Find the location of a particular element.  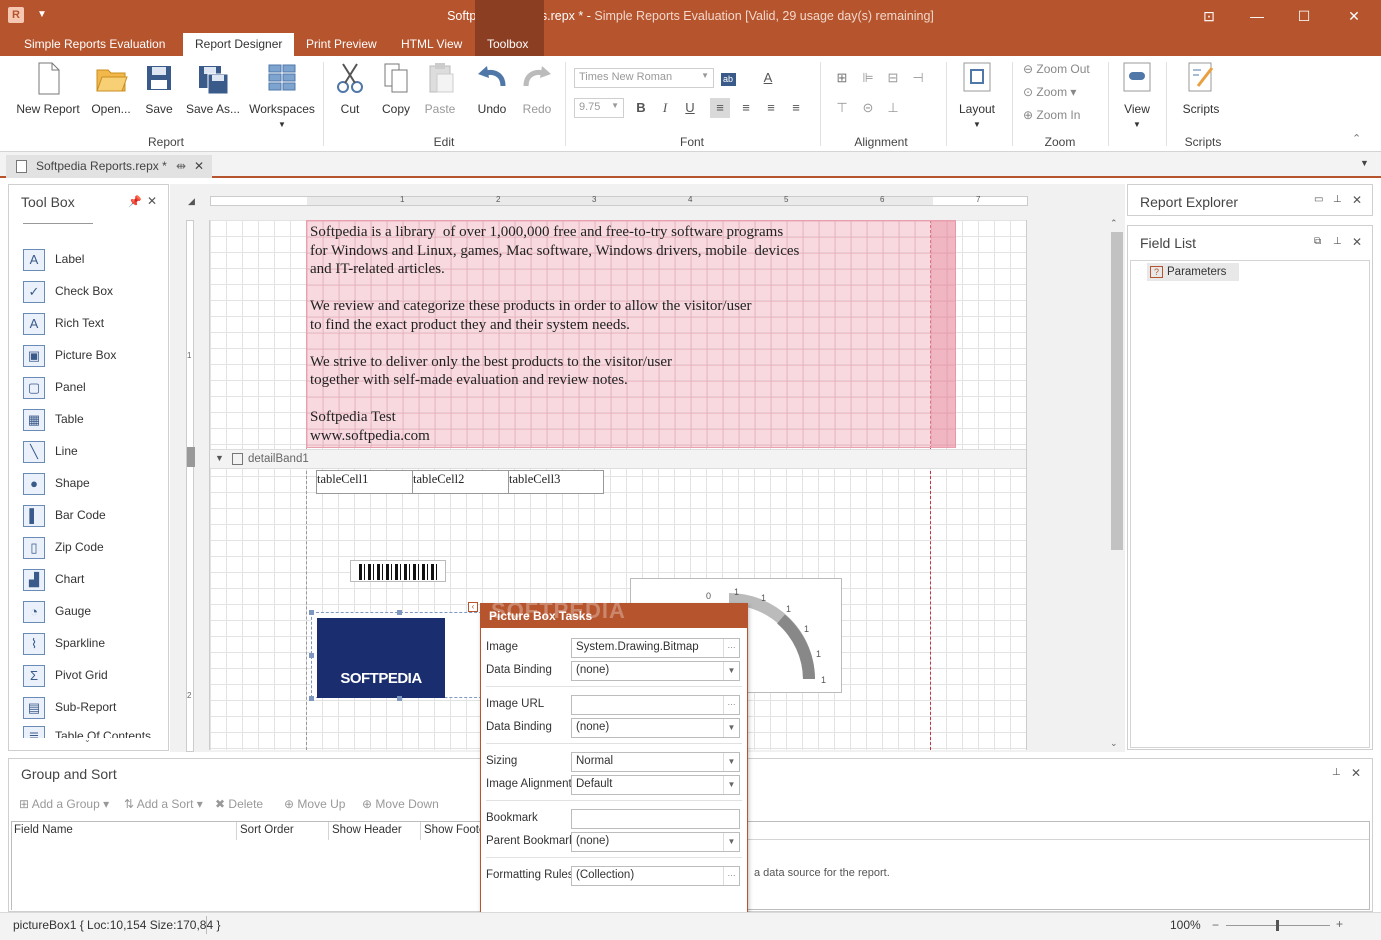

justify-icon: ≡ is located at coordinates (796, 108).